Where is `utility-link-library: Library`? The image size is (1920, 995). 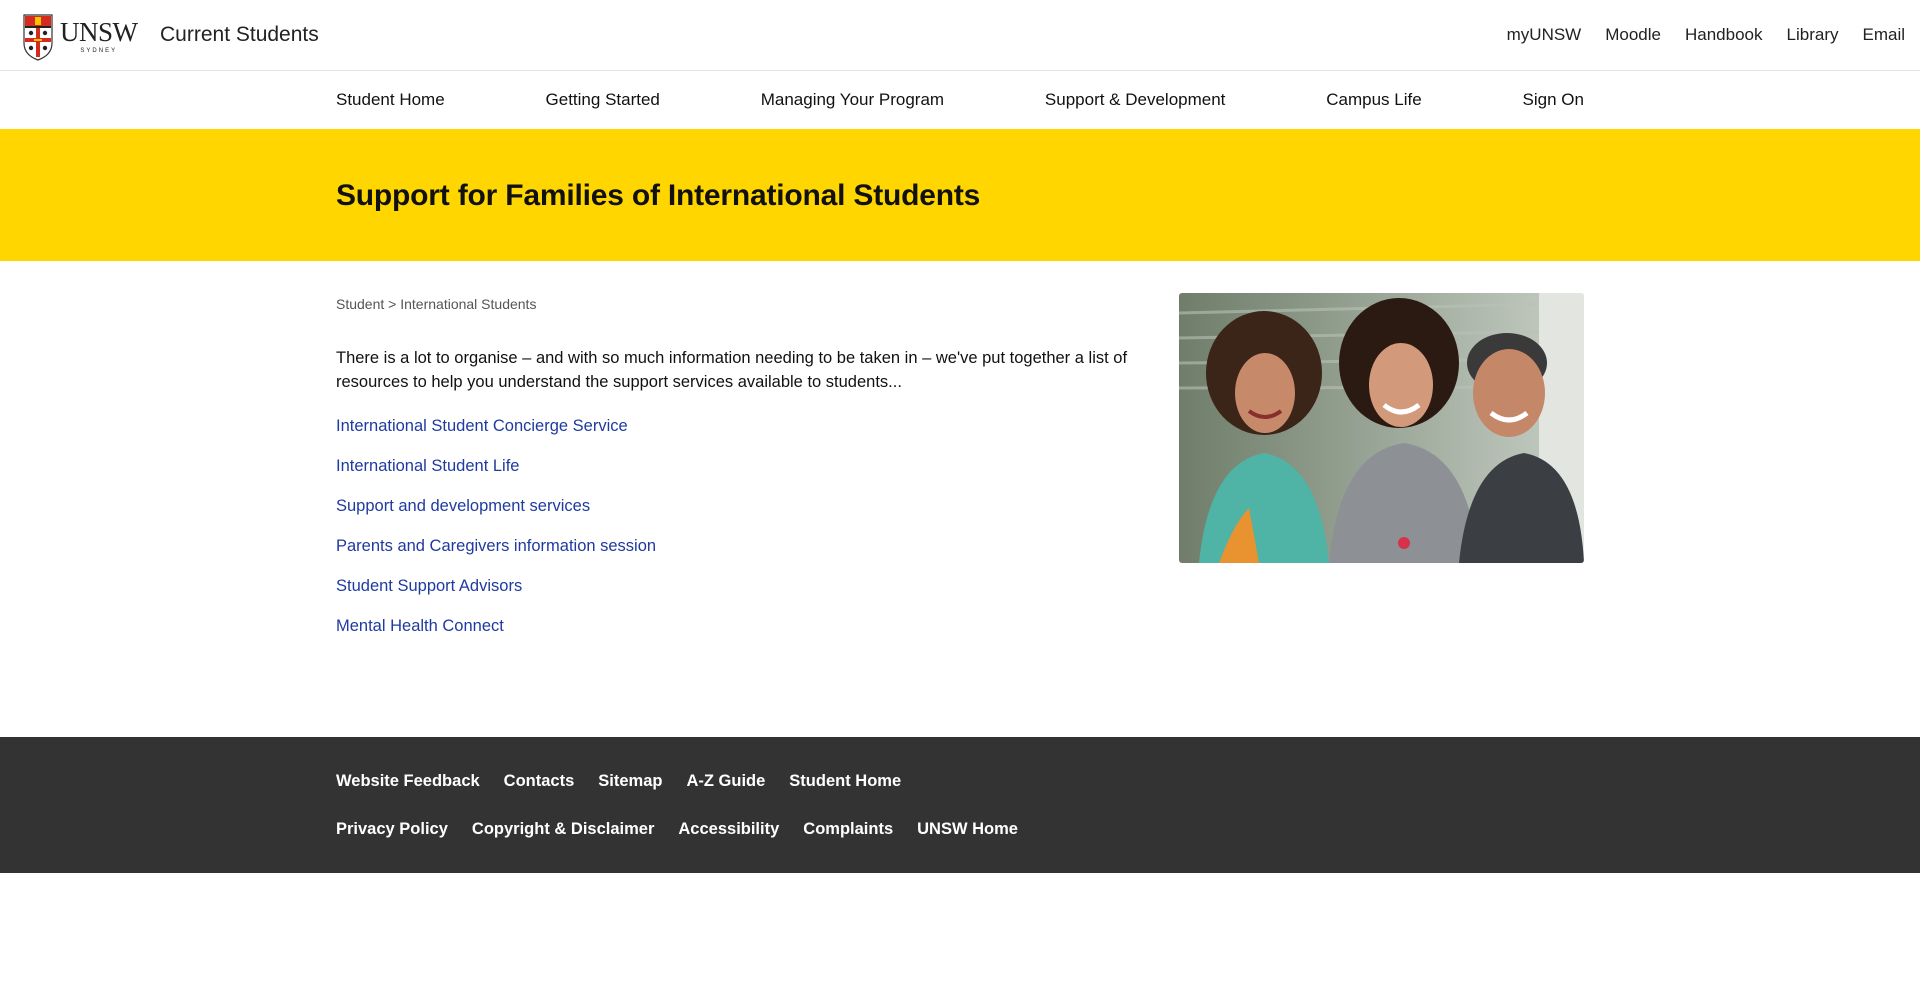
utility-link-library: Library is located at coordinates (1813, 35).